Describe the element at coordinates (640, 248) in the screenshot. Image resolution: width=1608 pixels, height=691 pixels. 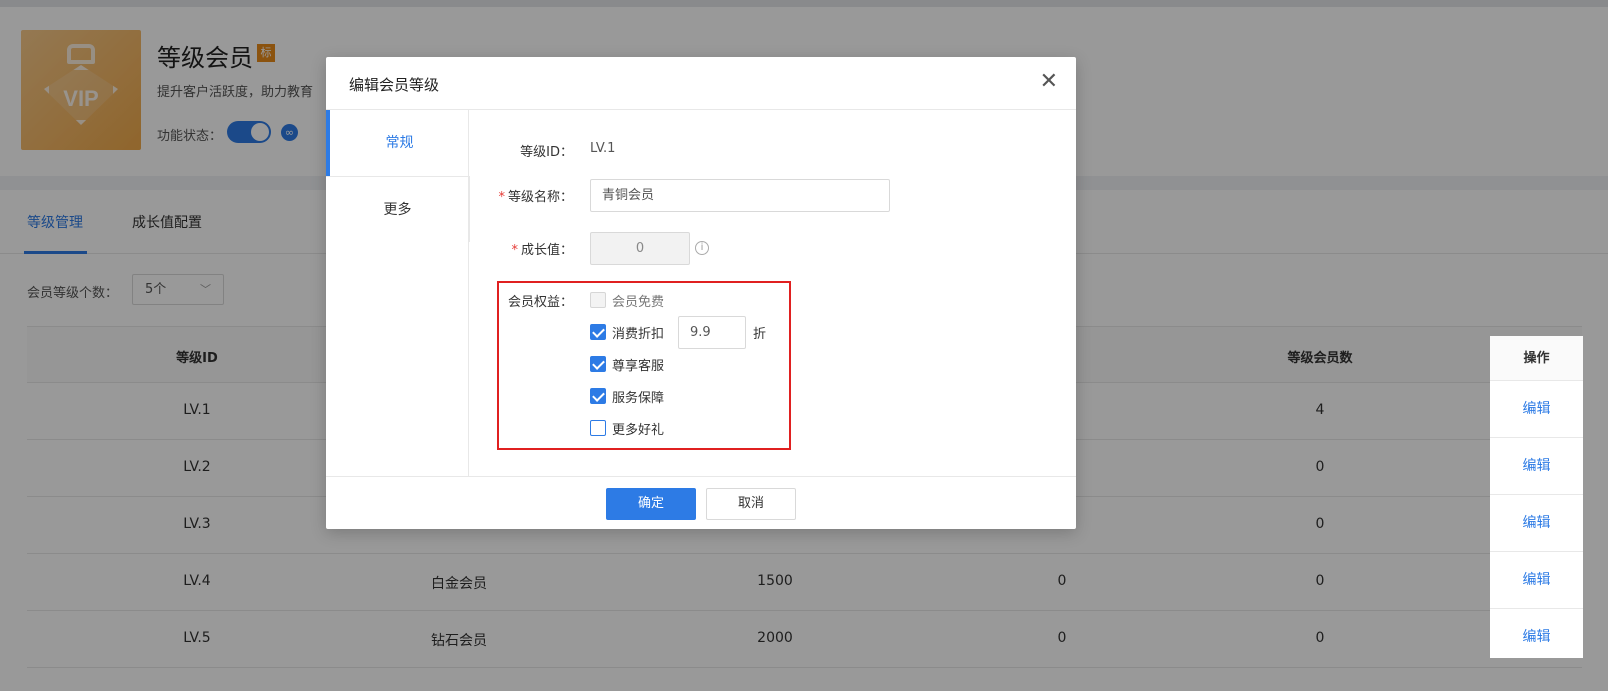
I see `growth-value-input: 0` at that location.